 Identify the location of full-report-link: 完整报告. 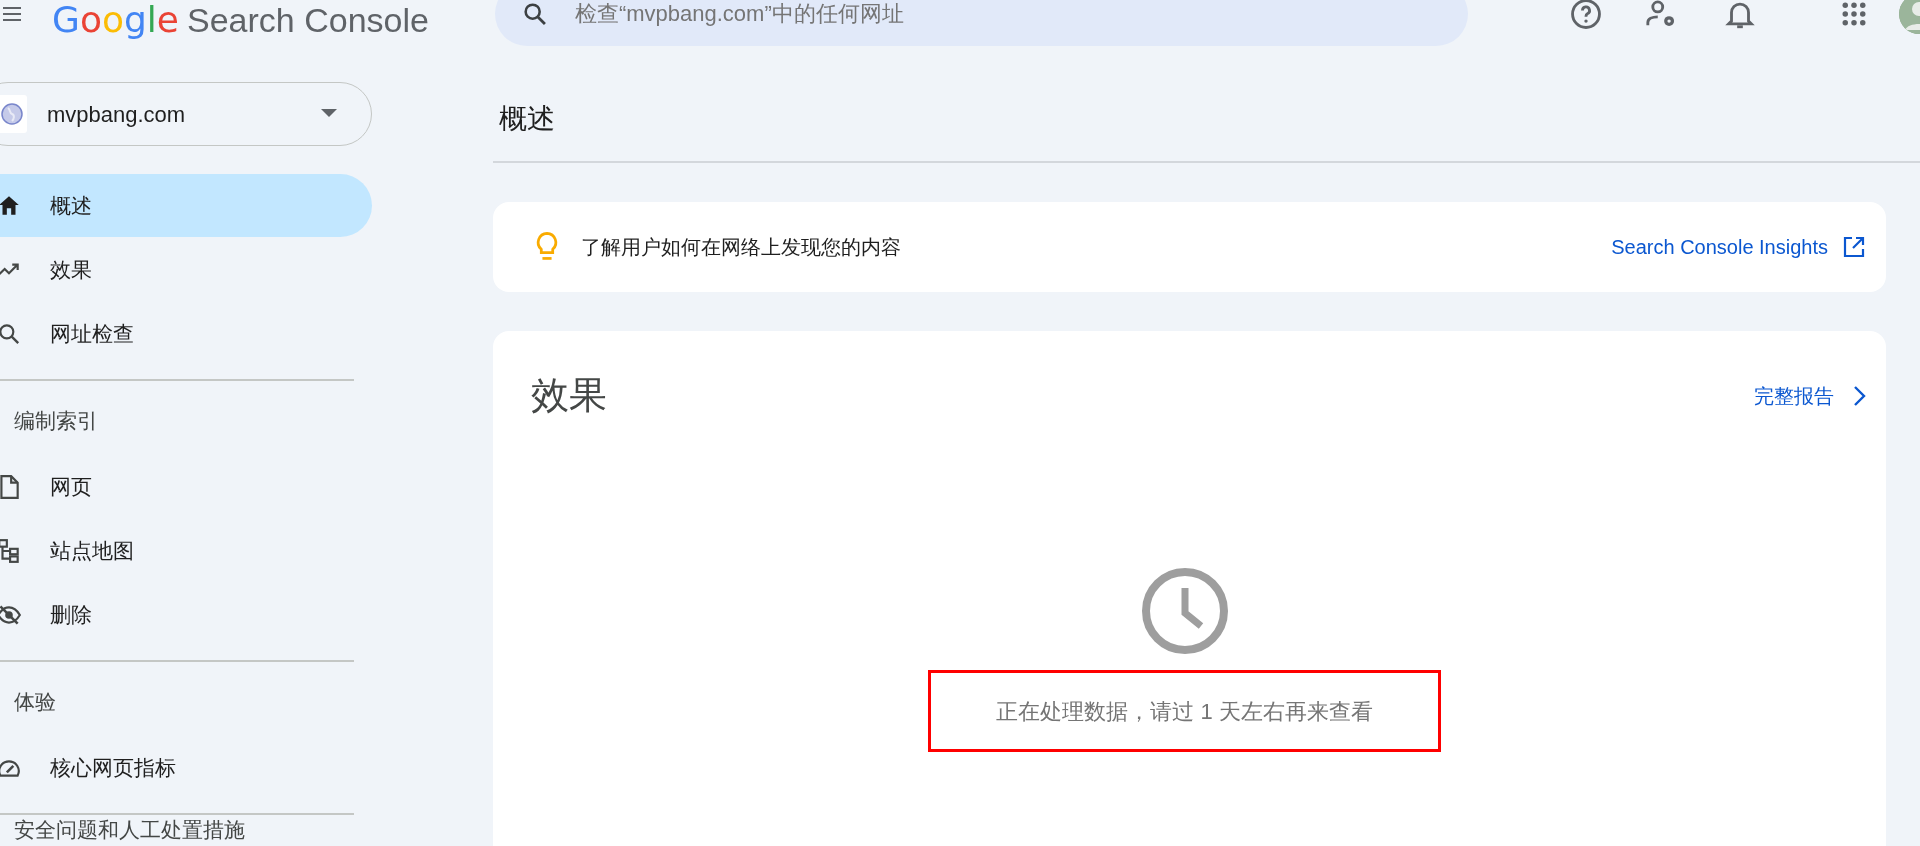
(1810, 395).